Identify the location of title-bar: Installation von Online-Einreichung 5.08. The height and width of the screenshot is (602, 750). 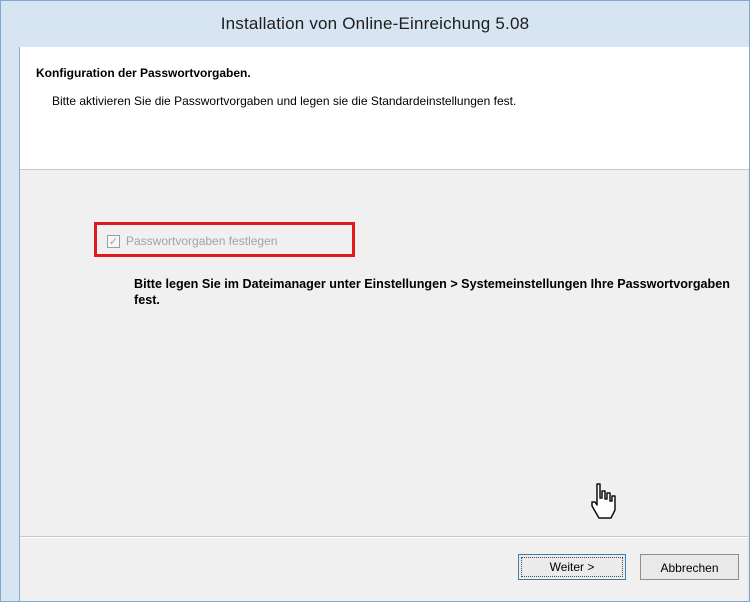
(375, 24).